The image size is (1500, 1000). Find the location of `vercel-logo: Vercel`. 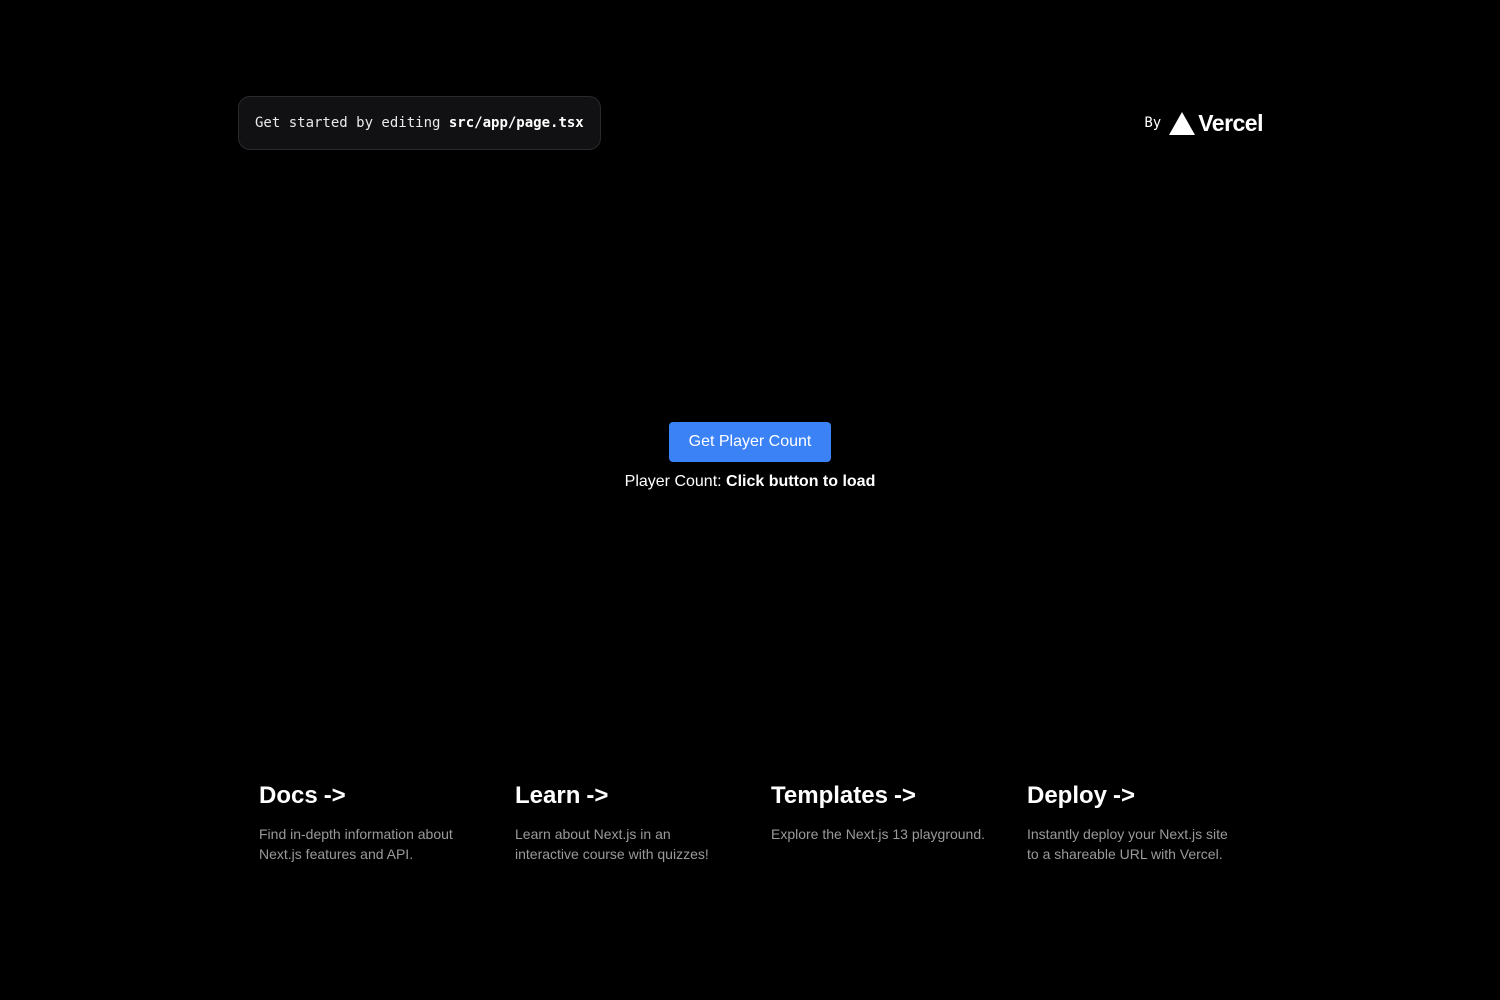

vercel-logo: Vercel is located at coordinates (1216, 123).